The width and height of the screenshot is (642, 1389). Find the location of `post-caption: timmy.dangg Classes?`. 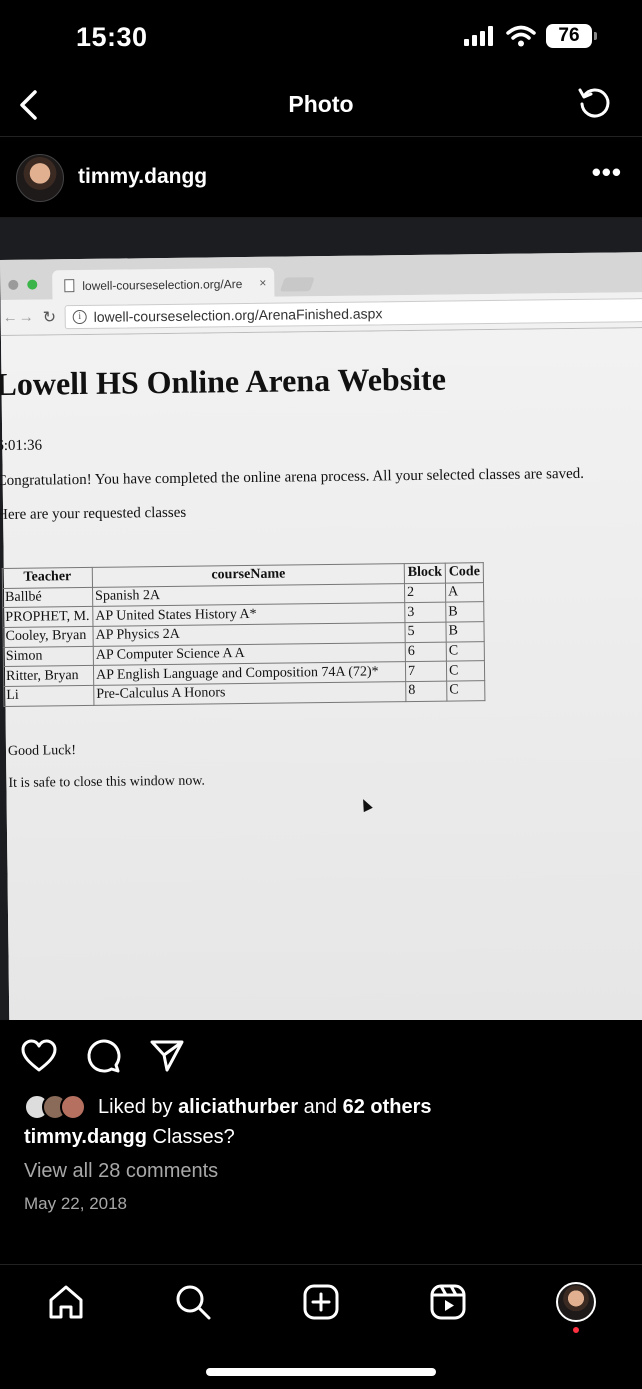

post-caption: timmy.dangg Classes? is located at coordinates (129, 1137).